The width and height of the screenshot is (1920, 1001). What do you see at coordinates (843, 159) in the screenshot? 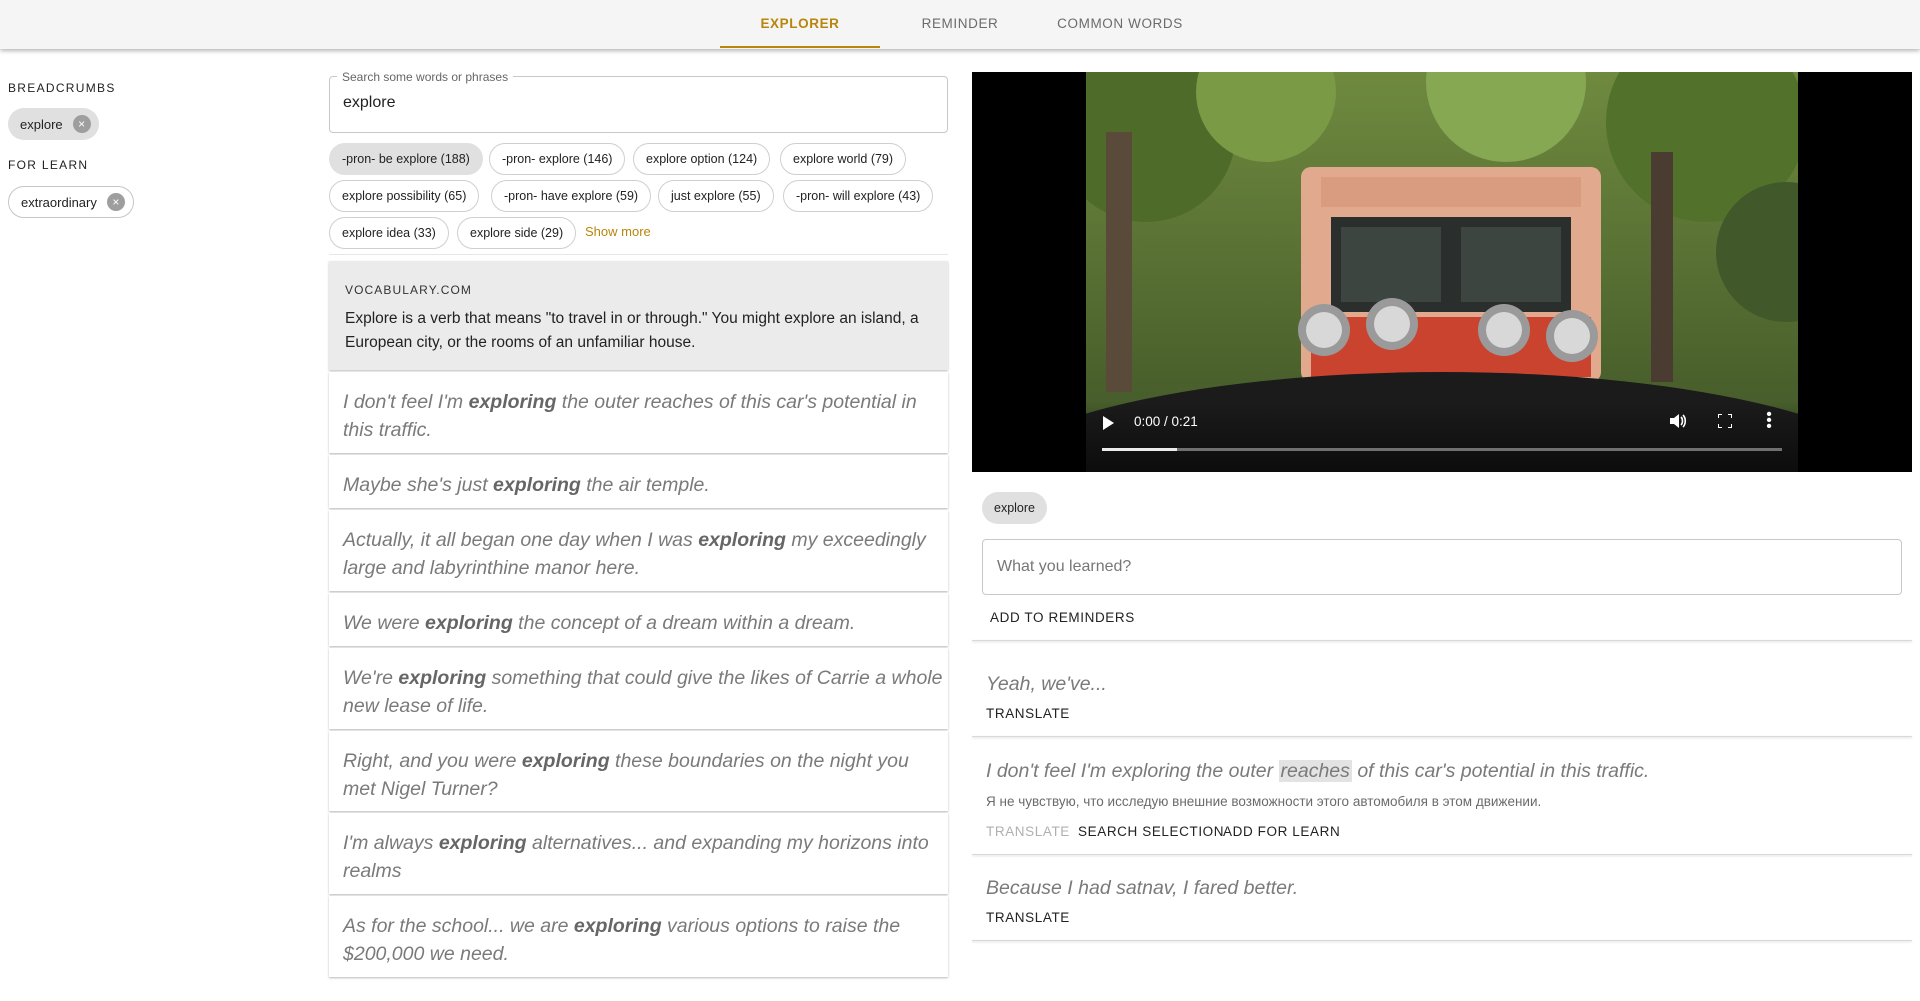
I see `phrase-chip: explore world (79)` at bounding box center [843, 159].